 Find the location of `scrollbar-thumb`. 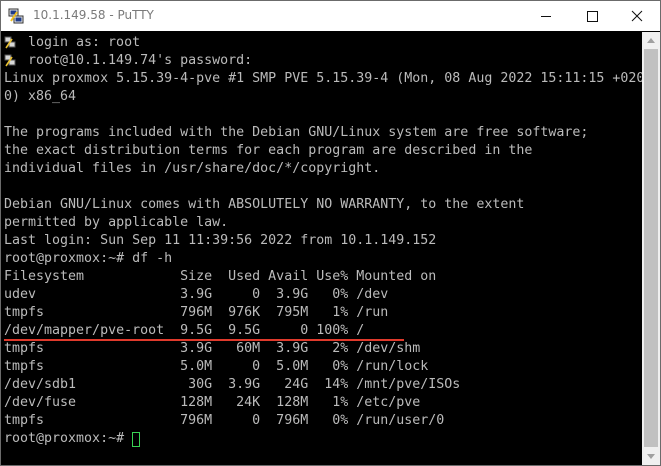

scrollbar-thumb is located at coordinates (651, 248).